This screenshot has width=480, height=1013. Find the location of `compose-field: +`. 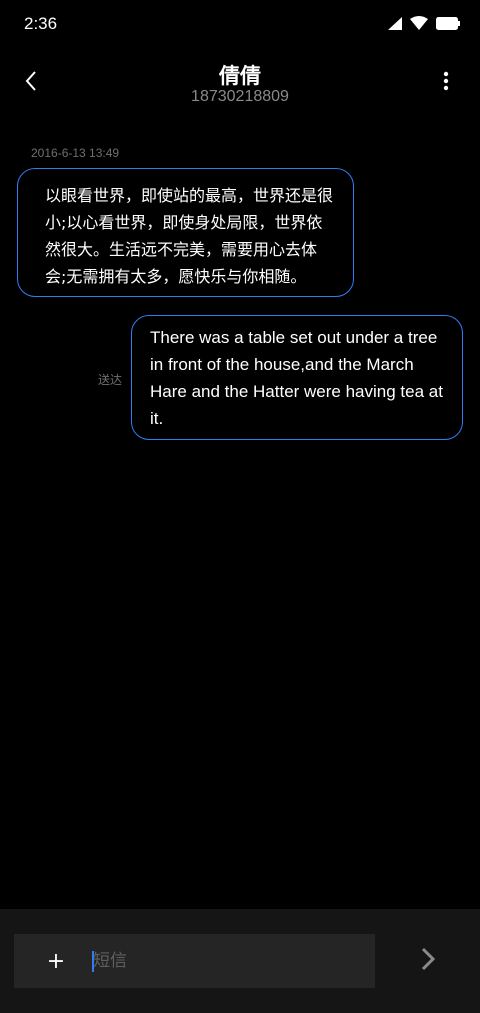

compose-field: + is located at coordinates (194, 961).